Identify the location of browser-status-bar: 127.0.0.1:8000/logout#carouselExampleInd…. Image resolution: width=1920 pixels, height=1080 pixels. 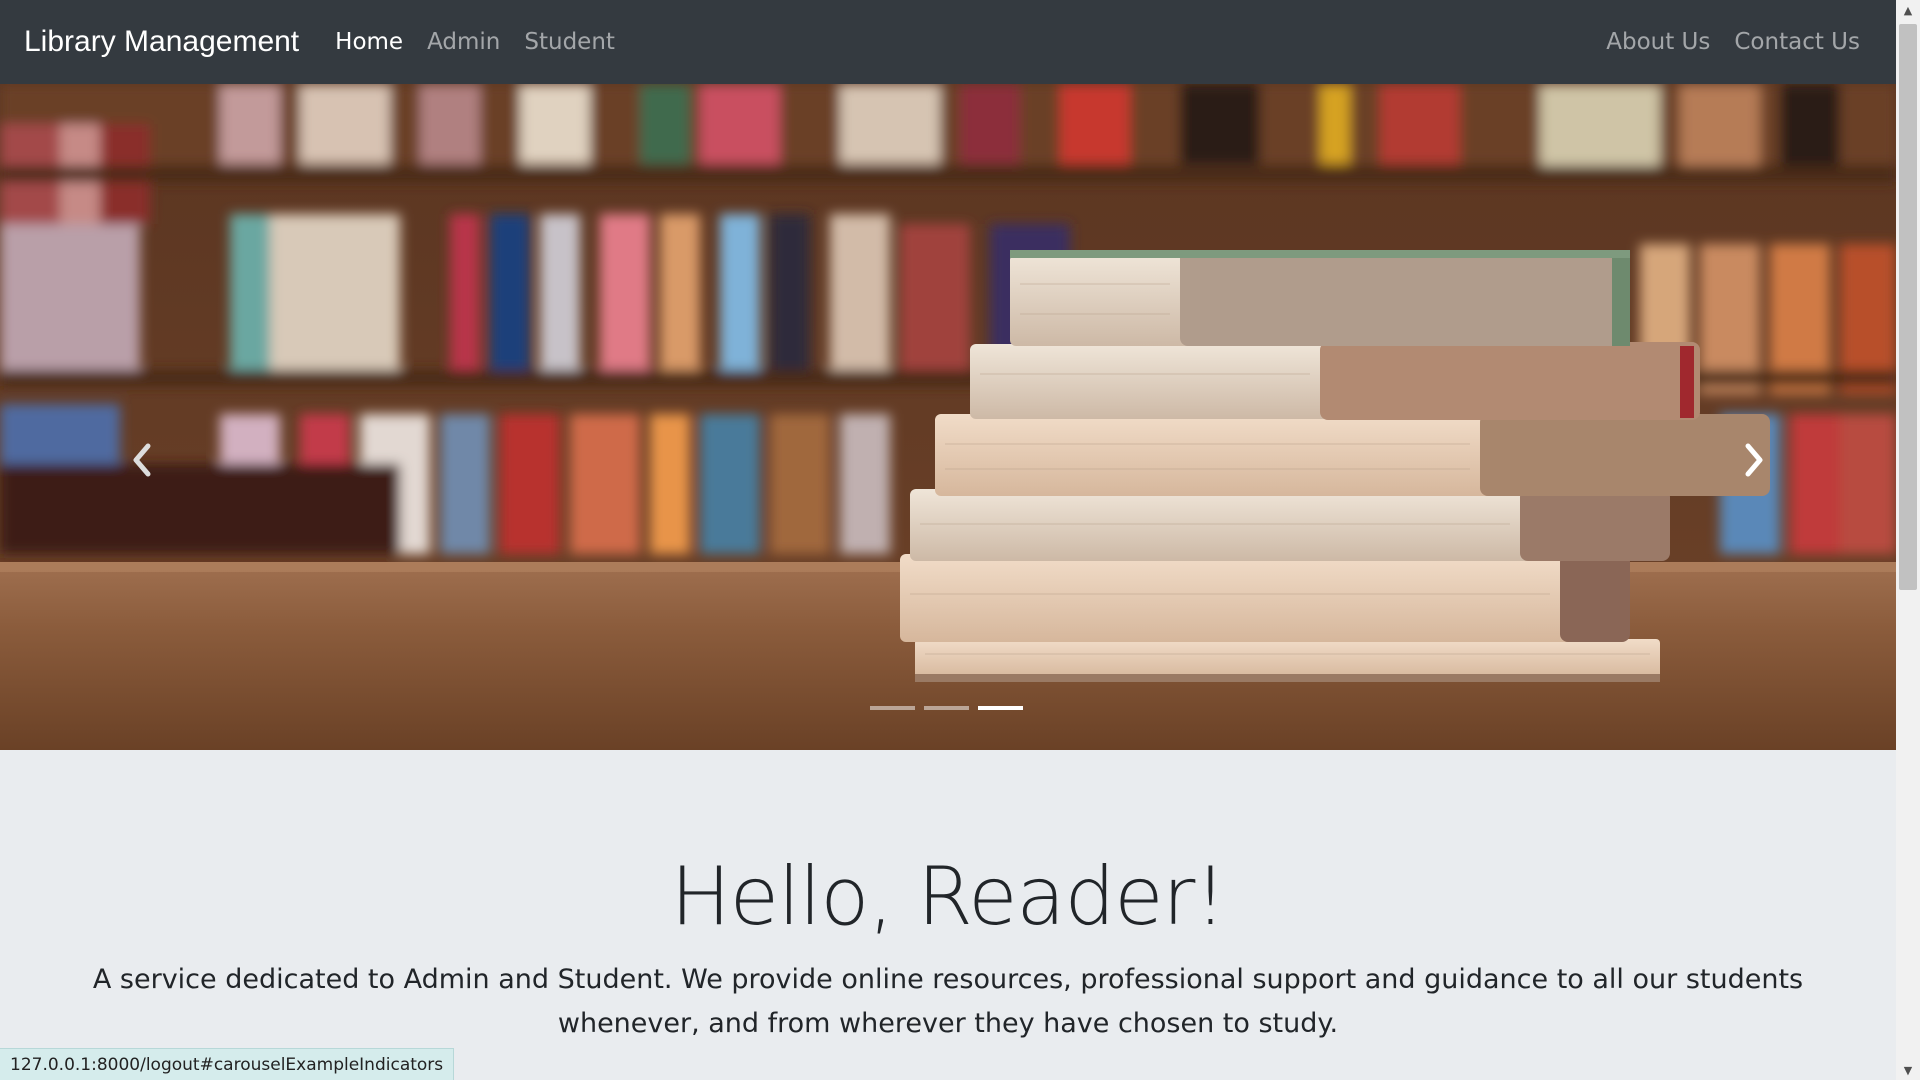
(227, 1064).